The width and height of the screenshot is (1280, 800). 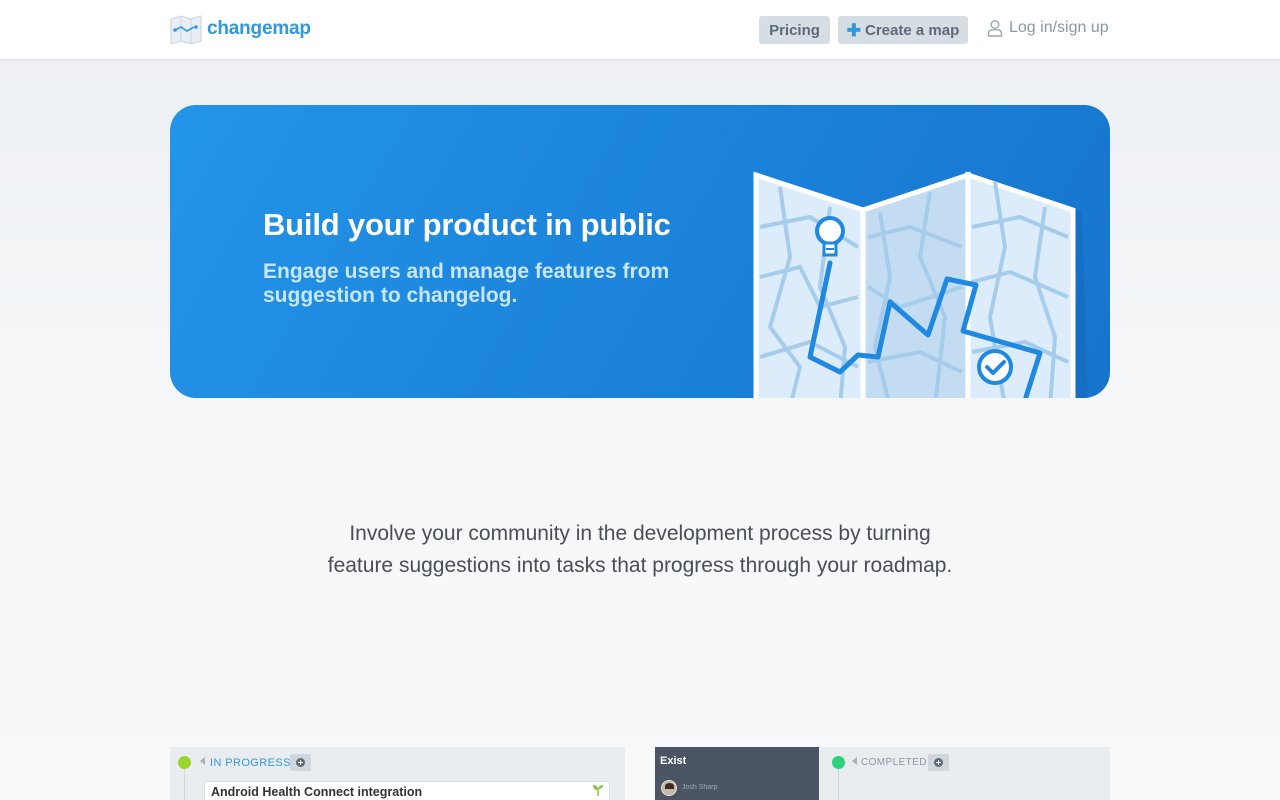 What do you see at coordinates (186, 29) in the screenshot?
I see `folded-map-logo-icon` at bounding box center [186, 29].